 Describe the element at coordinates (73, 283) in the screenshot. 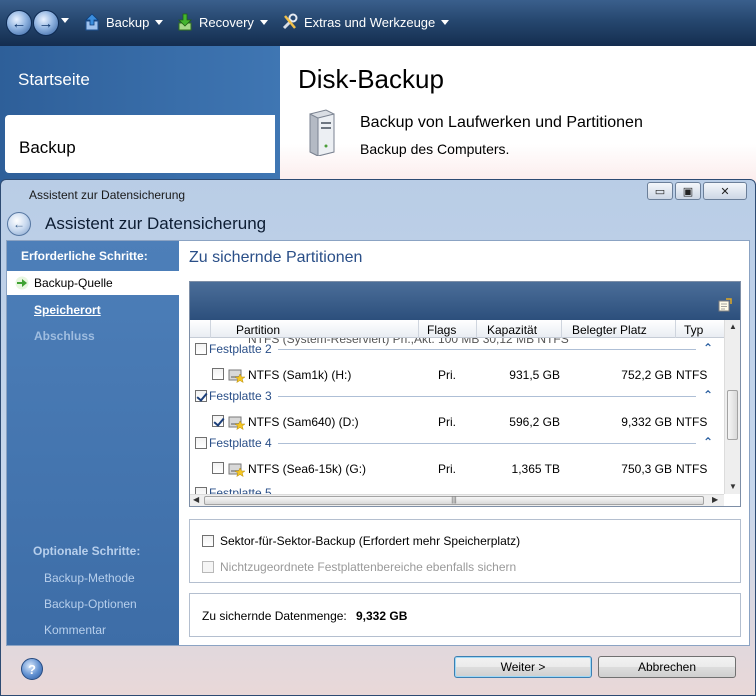

I see `step-backup-source-label: Backup-Quelle` at that location.